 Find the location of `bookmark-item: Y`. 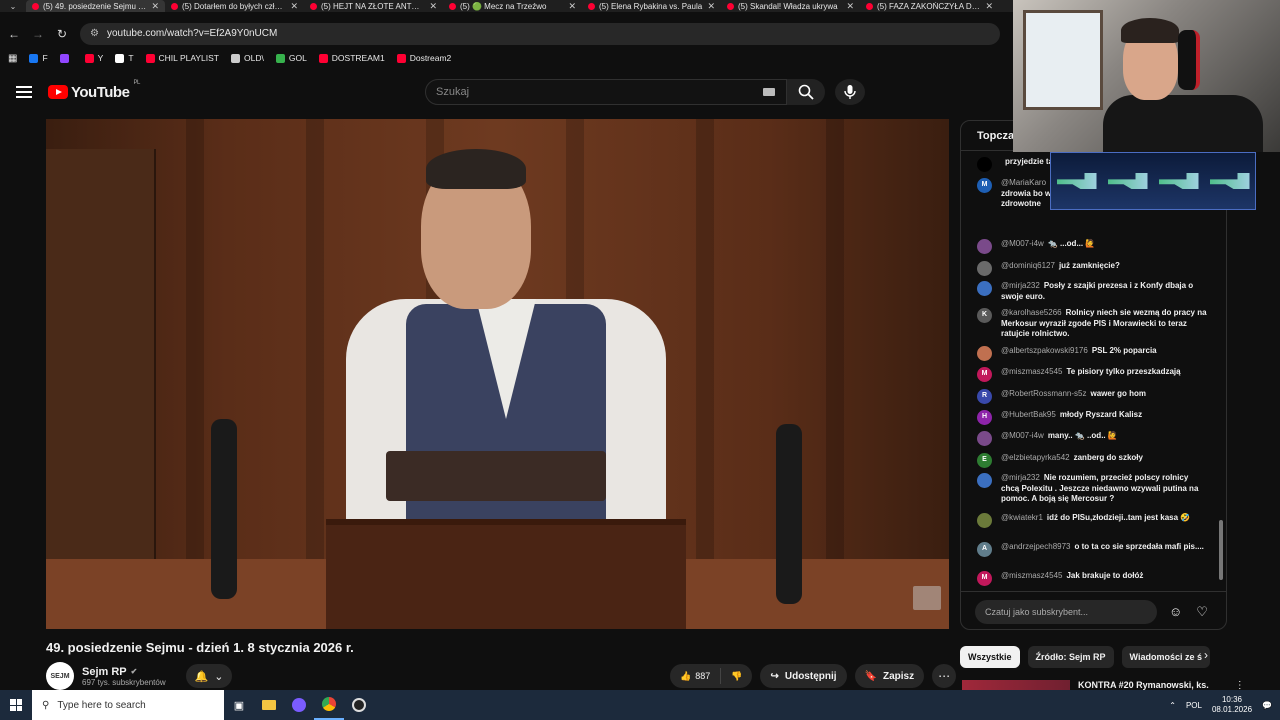

bookmark-item: Y is located at coordinates (93, 58).